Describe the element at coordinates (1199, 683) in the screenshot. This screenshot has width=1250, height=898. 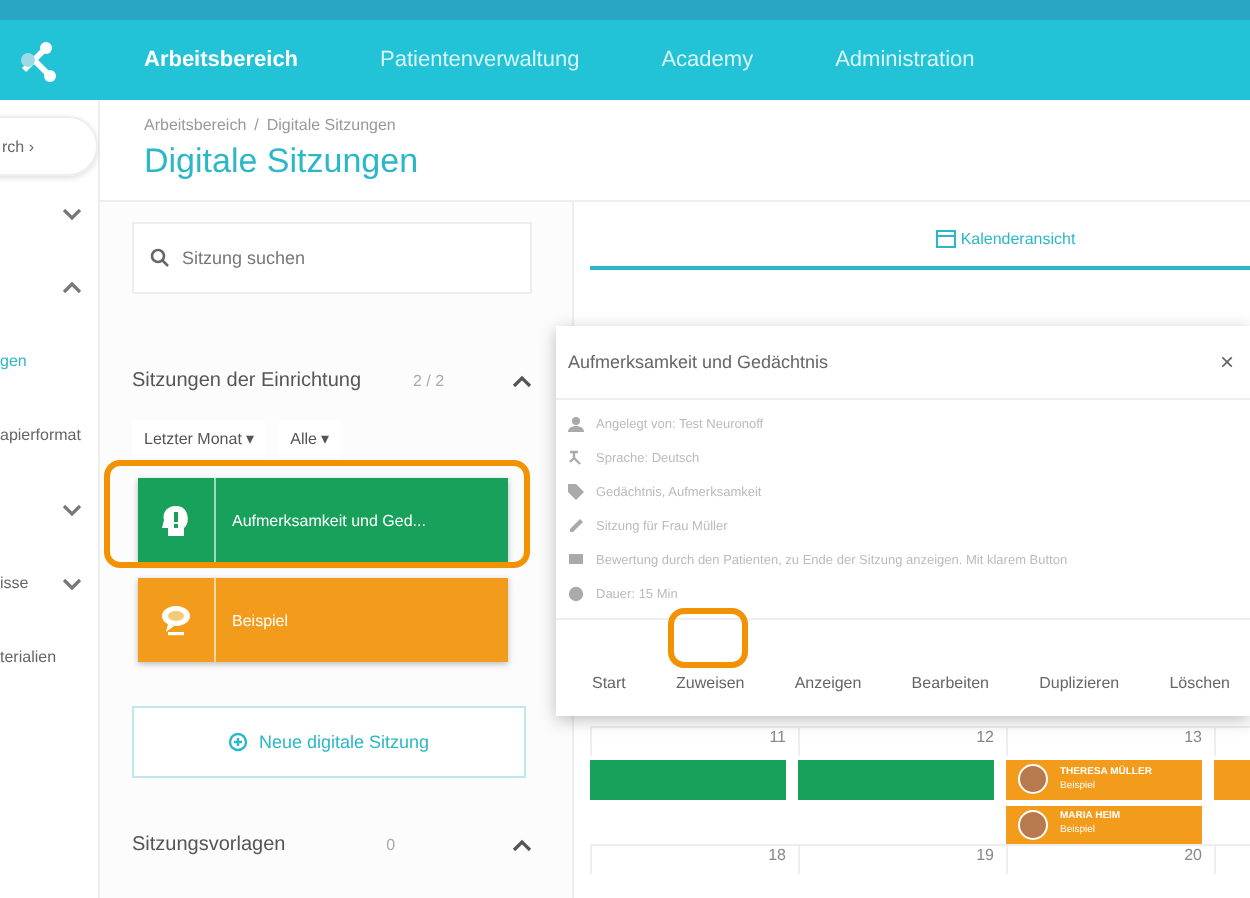
I see `popup-action-button: Löschen` at that location.